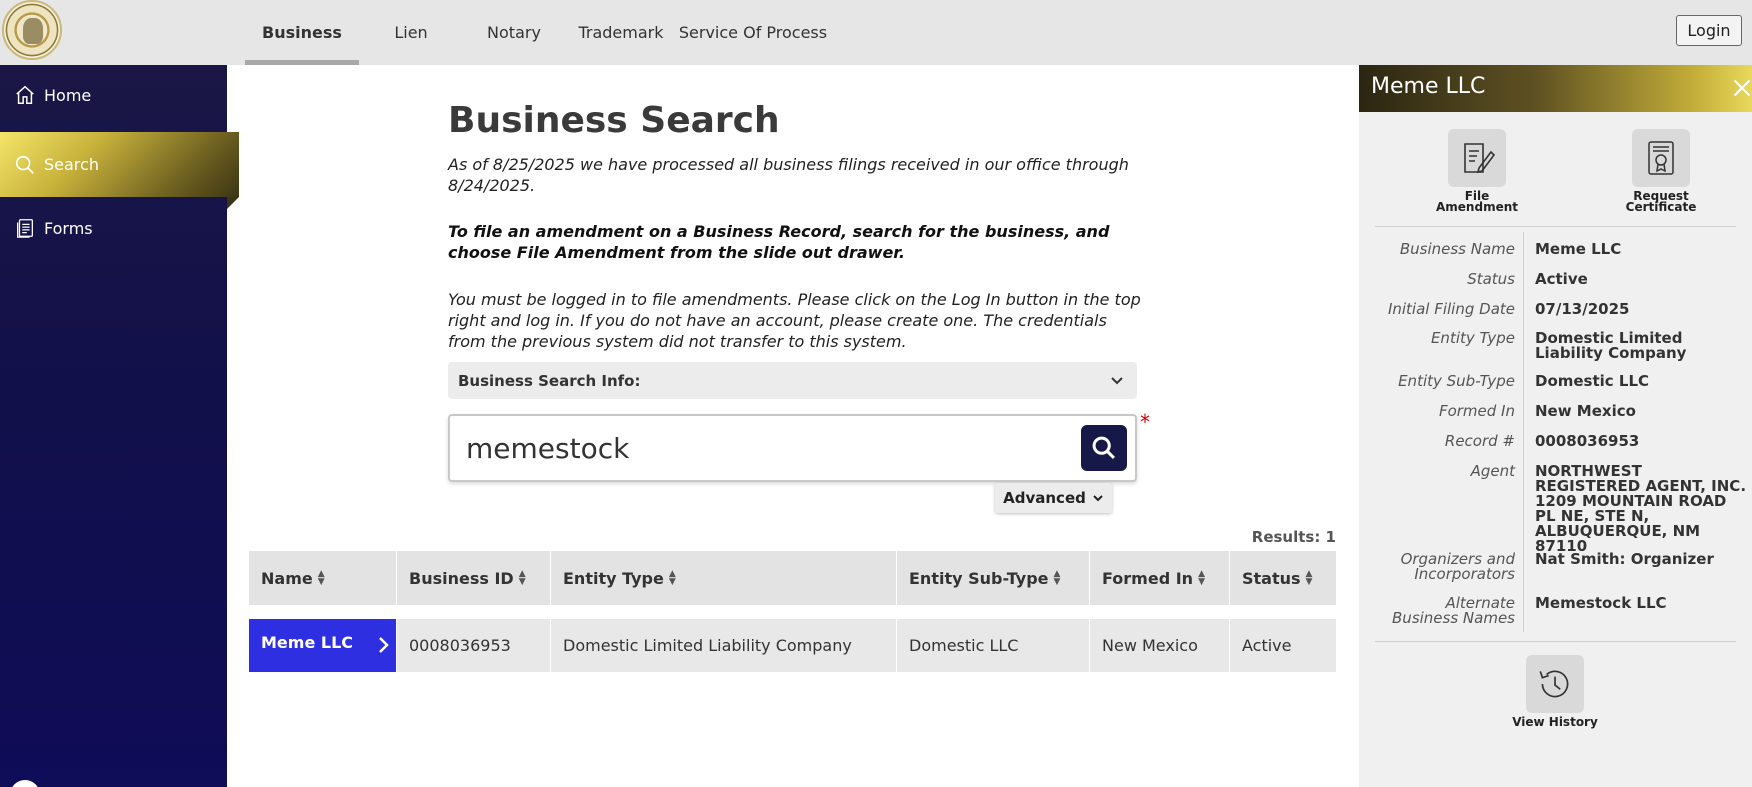 This screenshot has height=787, width=1752. What do you see at coordinates (1523, 432) in the screenshot?
I see `details-column-divider` at bounding box center [1523, 432].